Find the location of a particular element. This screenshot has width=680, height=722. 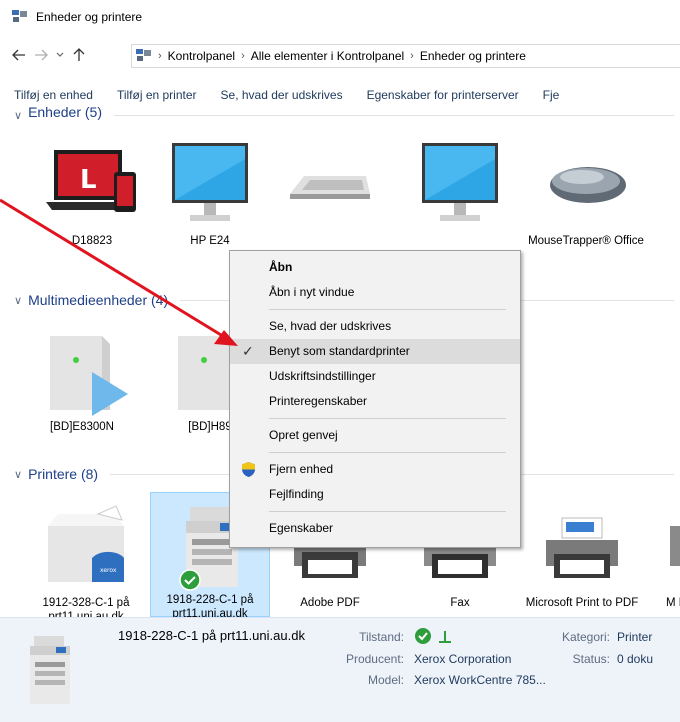

mouse-icon is located at coordinates (586, 184).